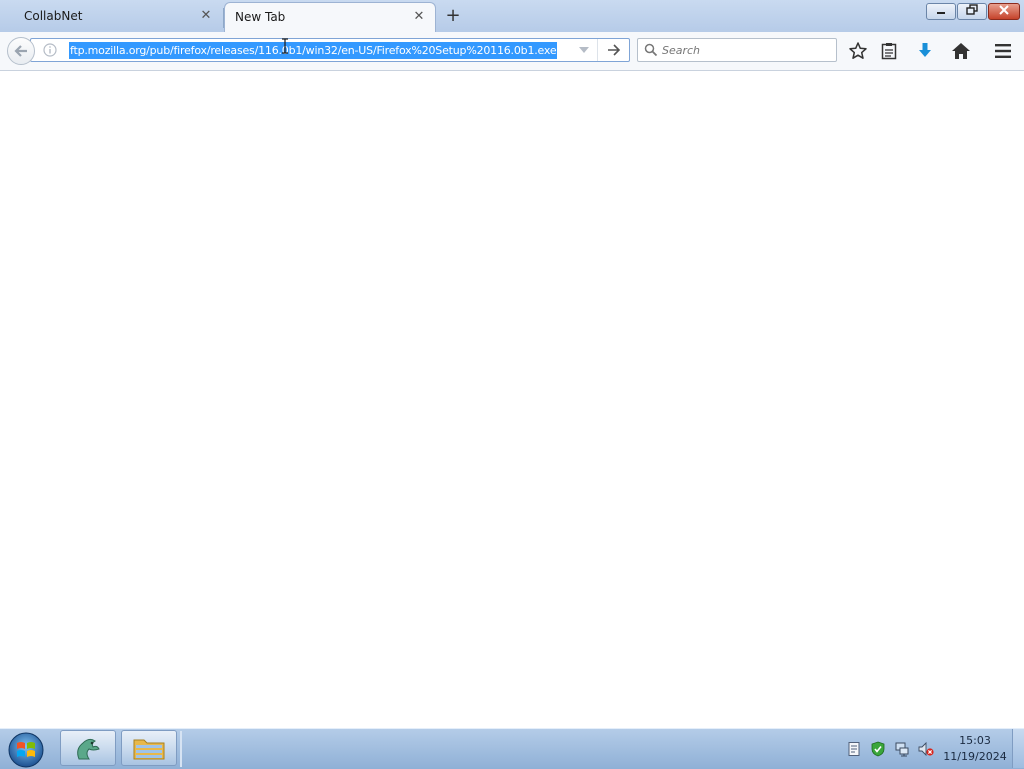 This screenshot has height=769, width=1024. Describe the element at coordinates (584, 50) in the screenshot. I see `chevron-down-icon` at that location.